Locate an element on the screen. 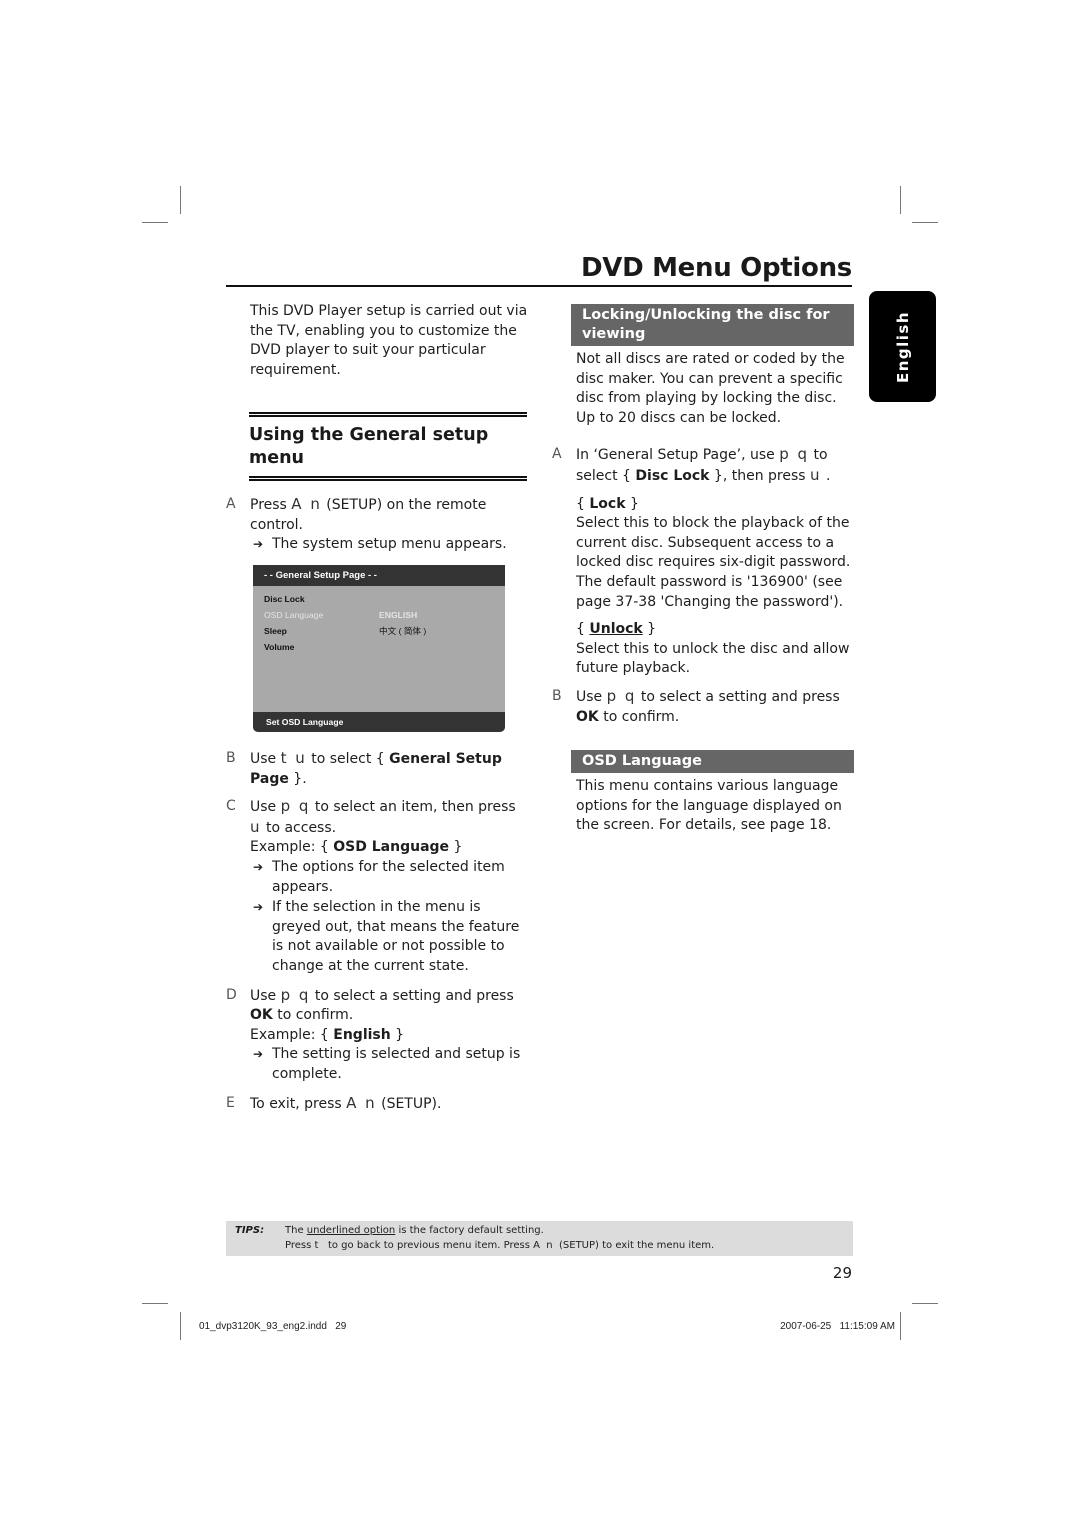  section-header-locking: Locking/Unlocking the disc for viewing is located at coordinates (712, 325).